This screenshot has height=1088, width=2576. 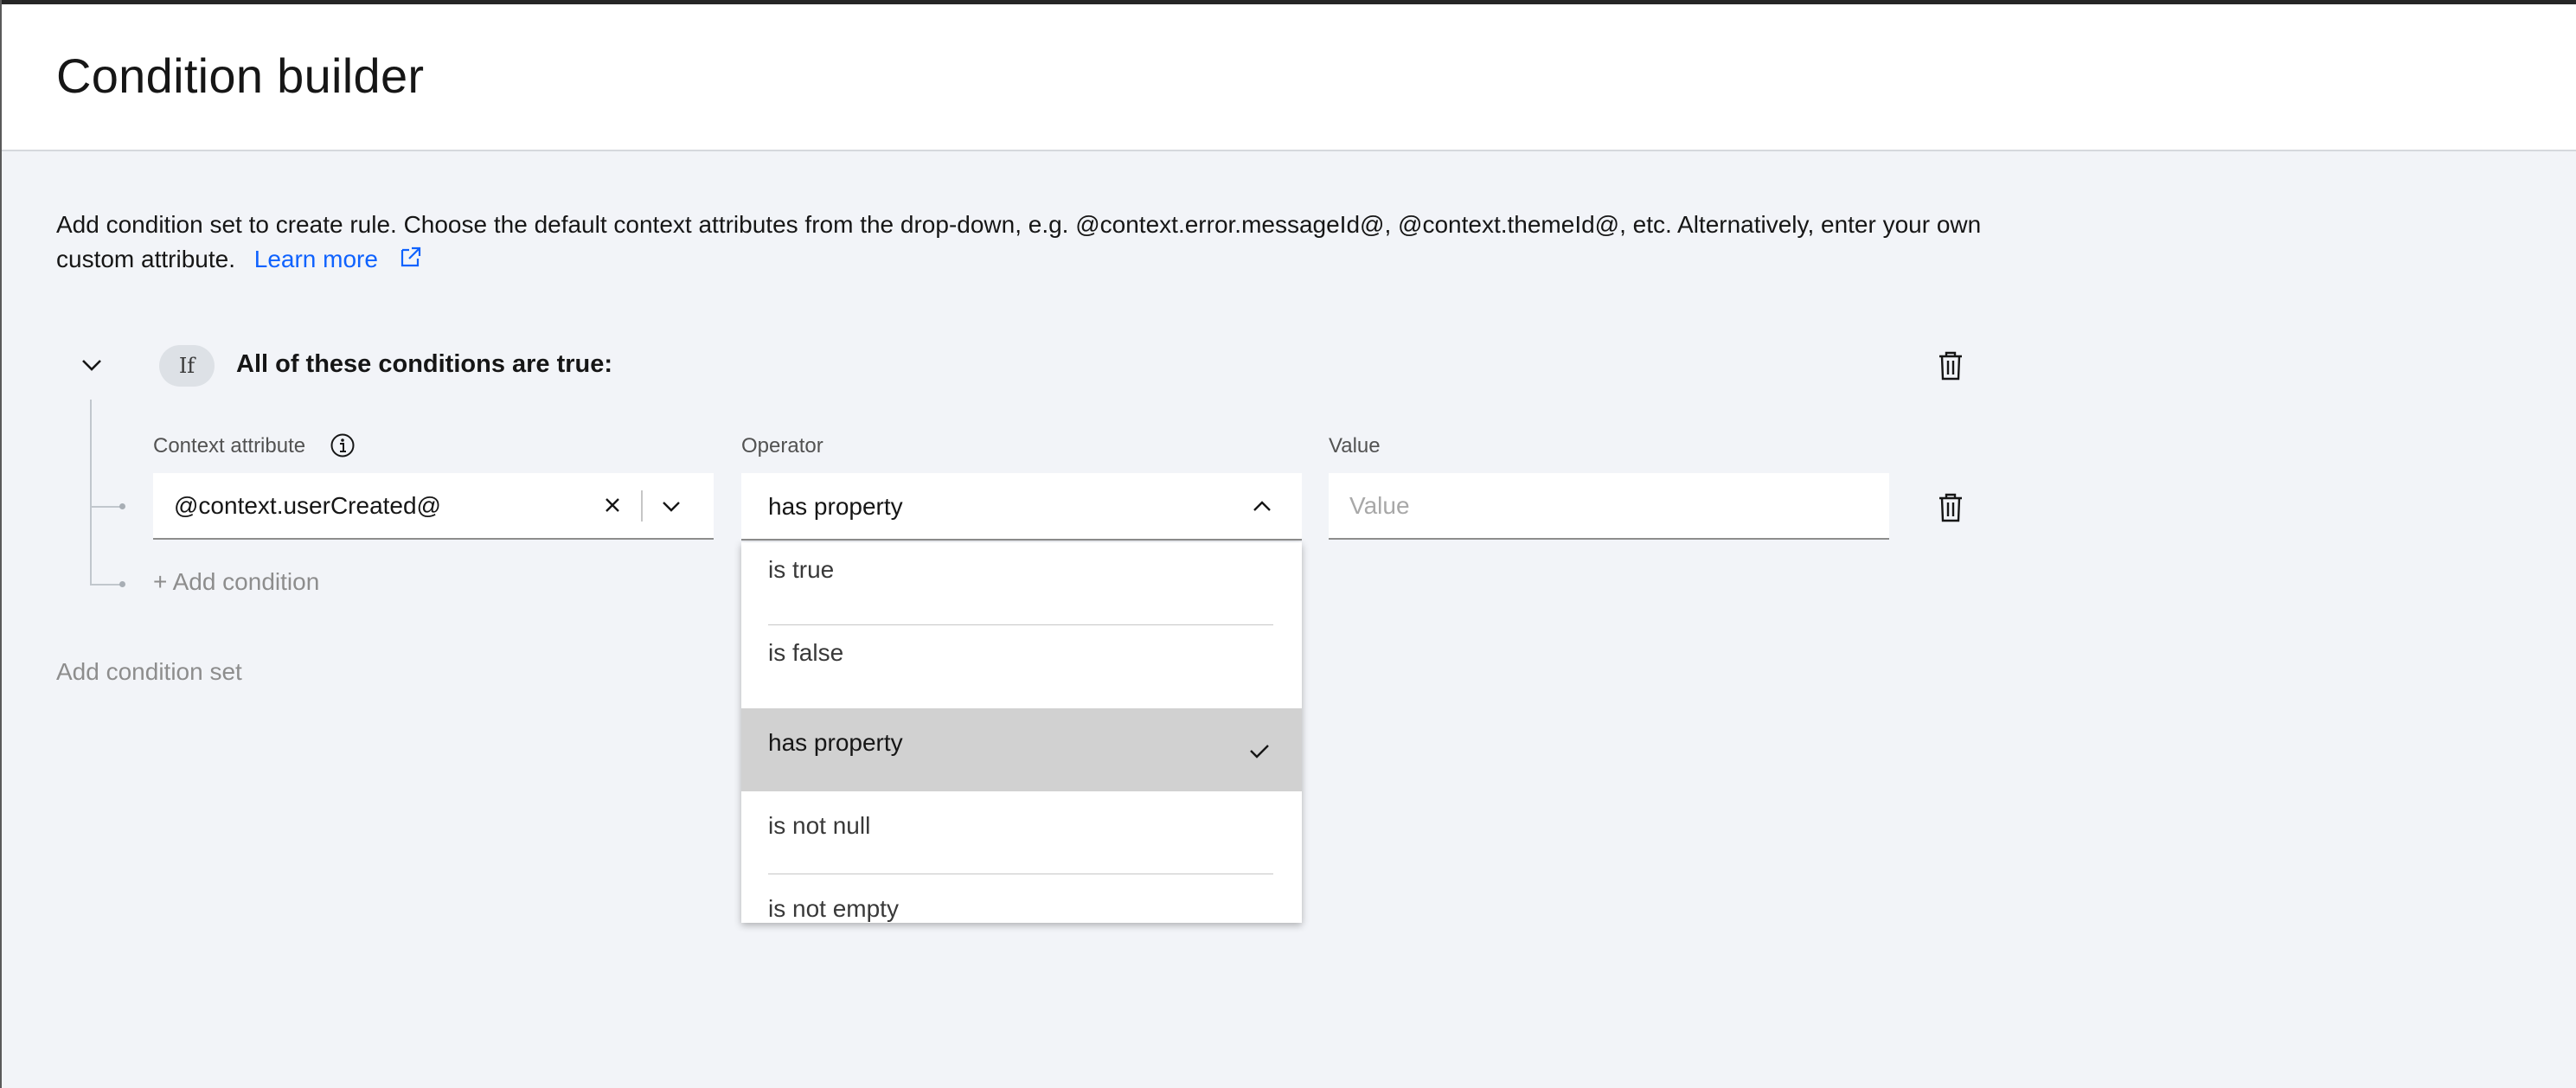 I want to click on value-input, so click(x=1609, y=506).